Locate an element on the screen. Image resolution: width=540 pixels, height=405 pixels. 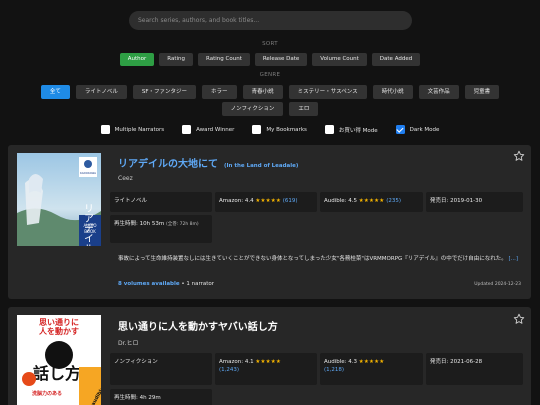
narrator-count: • 1 narrator is located at coordinates (197, 284).